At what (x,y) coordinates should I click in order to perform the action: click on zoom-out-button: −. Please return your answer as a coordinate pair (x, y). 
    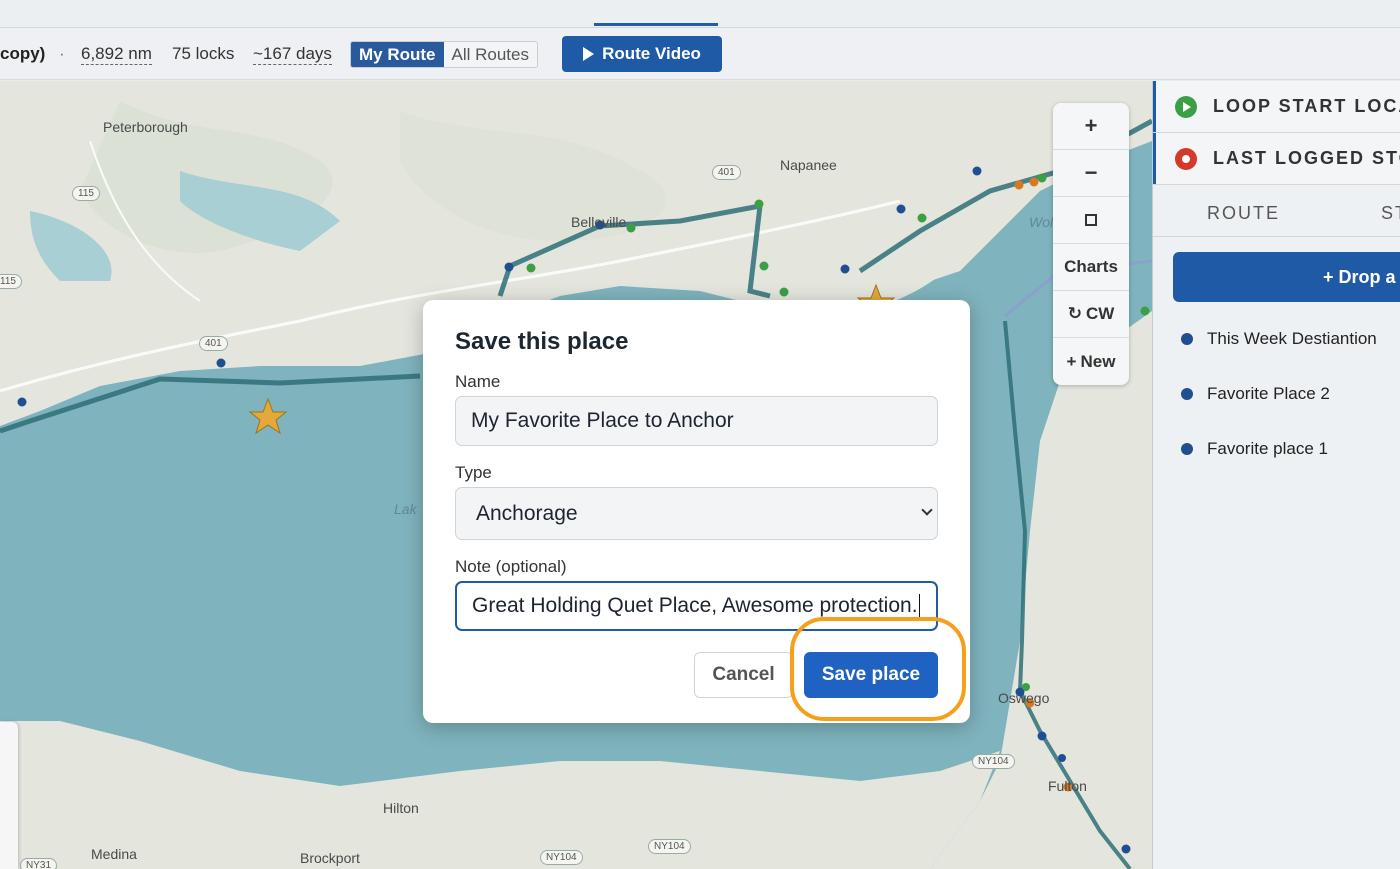
    Looking at the image, I should click on (1091, 173).